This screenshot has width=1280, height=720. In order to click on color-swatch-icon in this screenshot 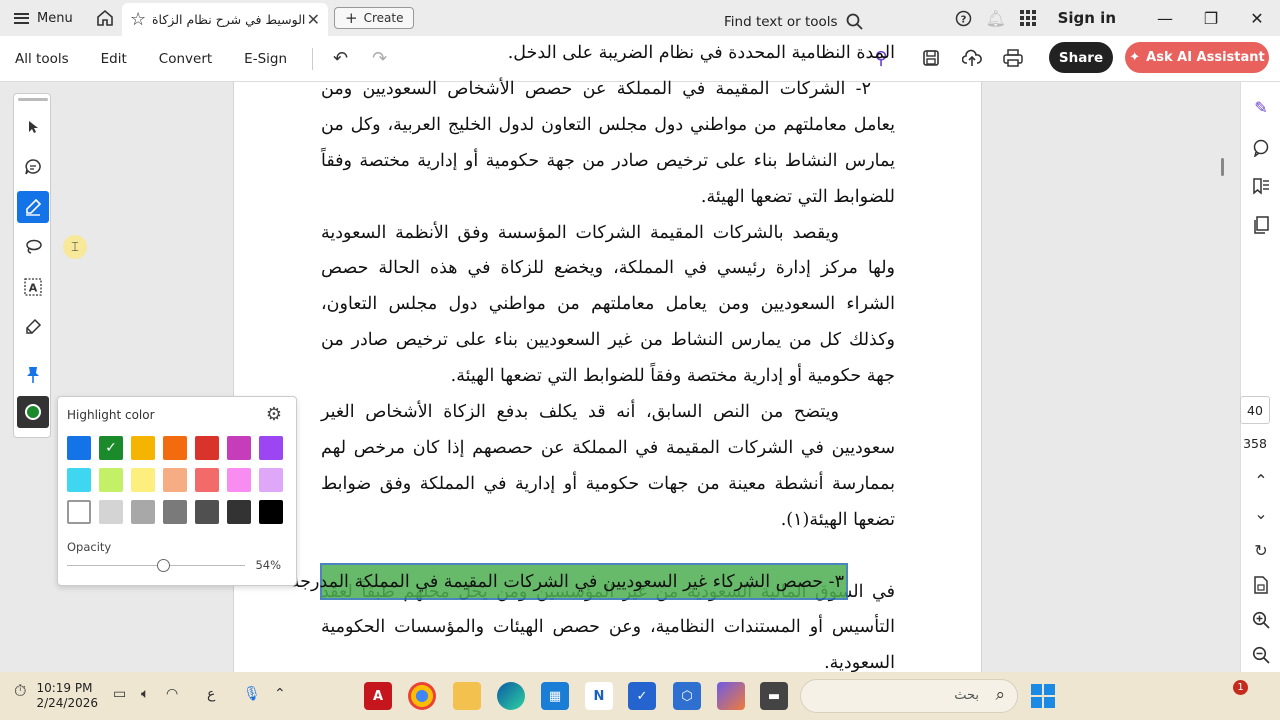, I will do `click(33, 412)`.